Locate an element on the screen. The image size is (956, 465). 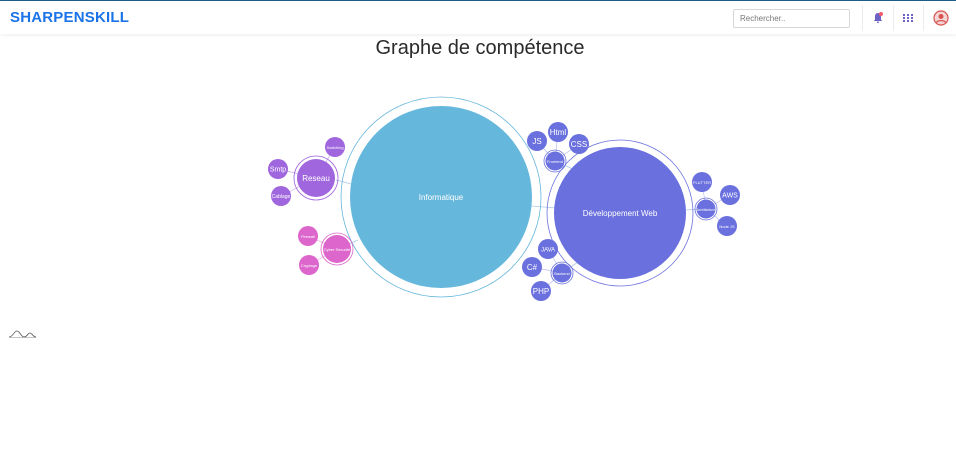
nodejs-label: Node JS is located at coordinates (727, 226).